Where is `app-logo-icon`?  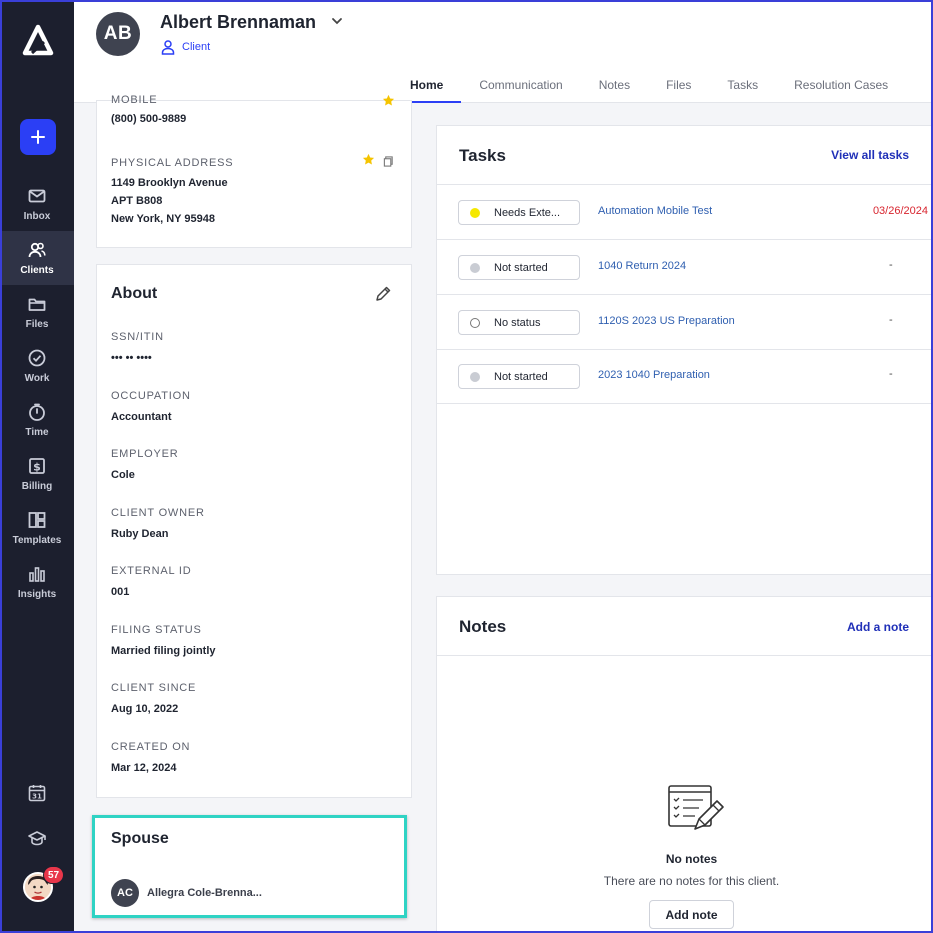 app-logo-icon is located at coordinates (38, 40).